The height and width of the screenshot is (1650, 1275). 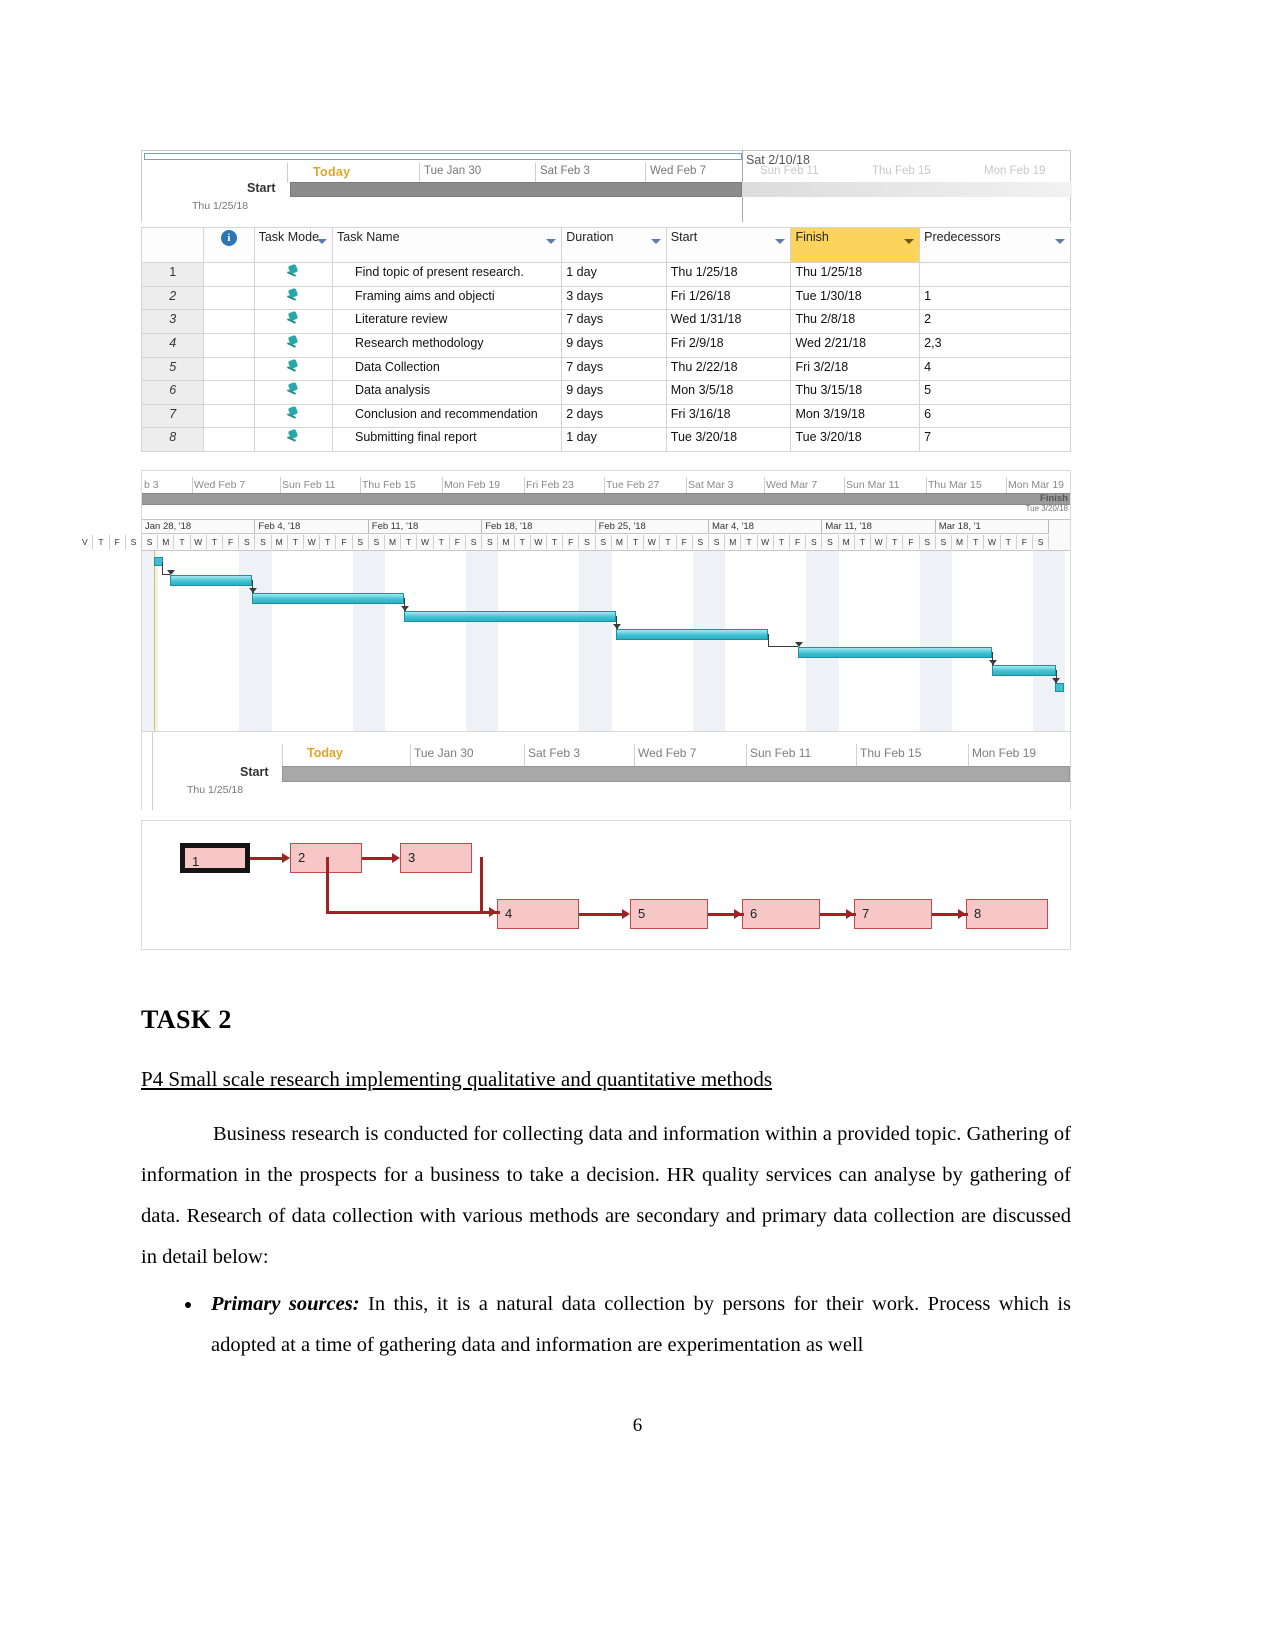 I want to click on weekend-shading, so click(x=822, y=641).